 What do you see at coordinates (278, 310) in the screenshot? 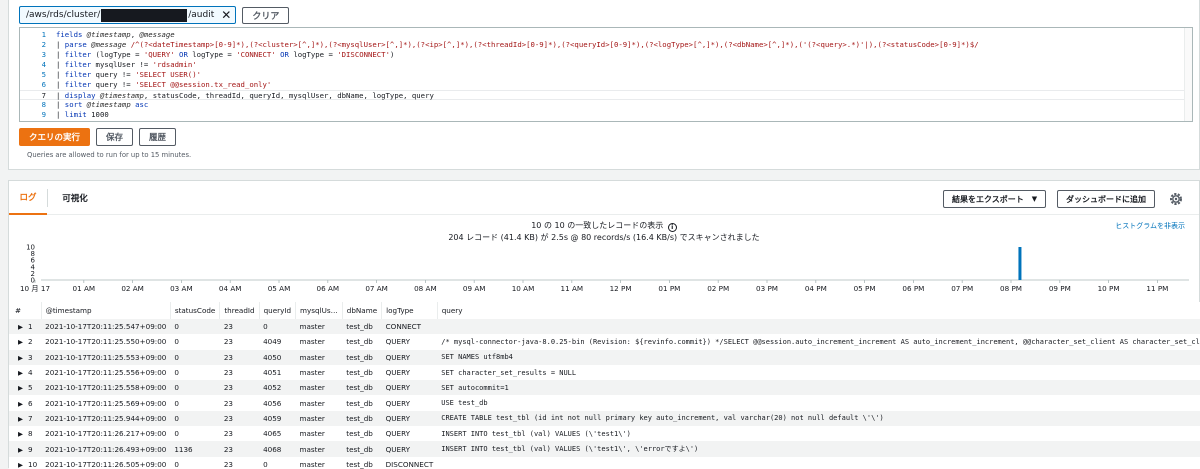
I see `column-header: queryId` at bounding box center [278, 310].